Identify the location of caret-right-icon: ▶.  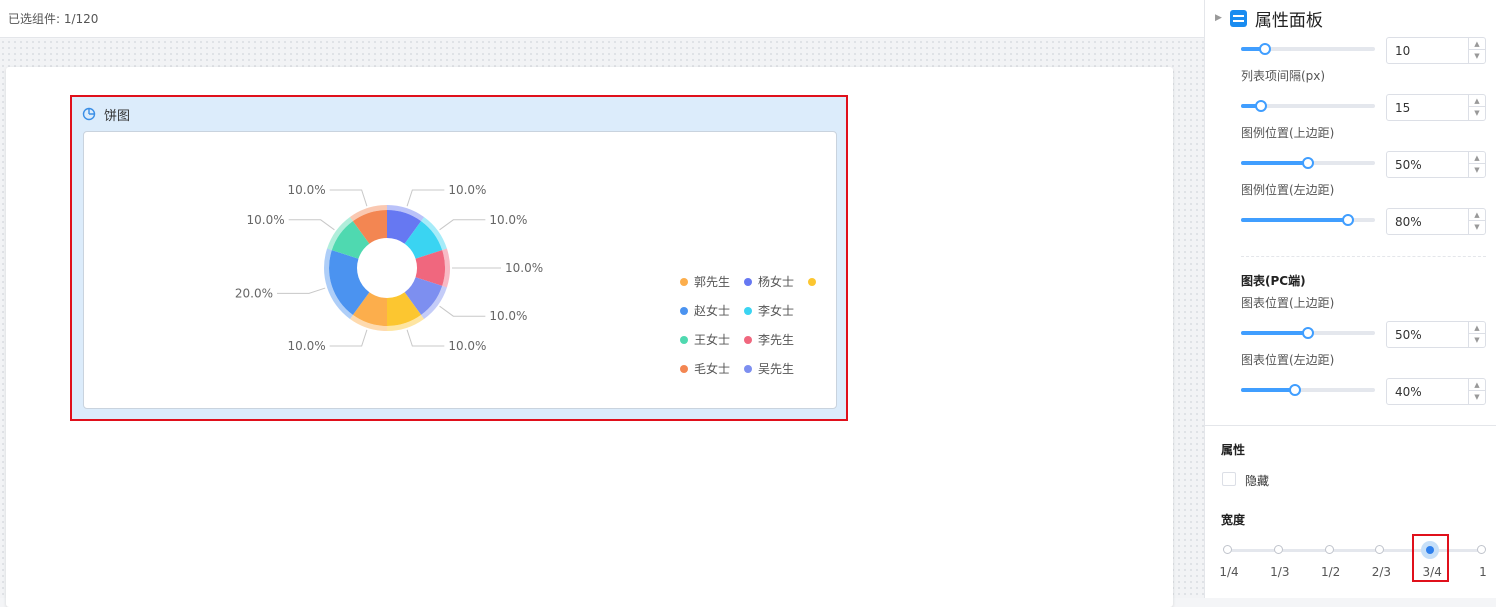
(1218, 18).